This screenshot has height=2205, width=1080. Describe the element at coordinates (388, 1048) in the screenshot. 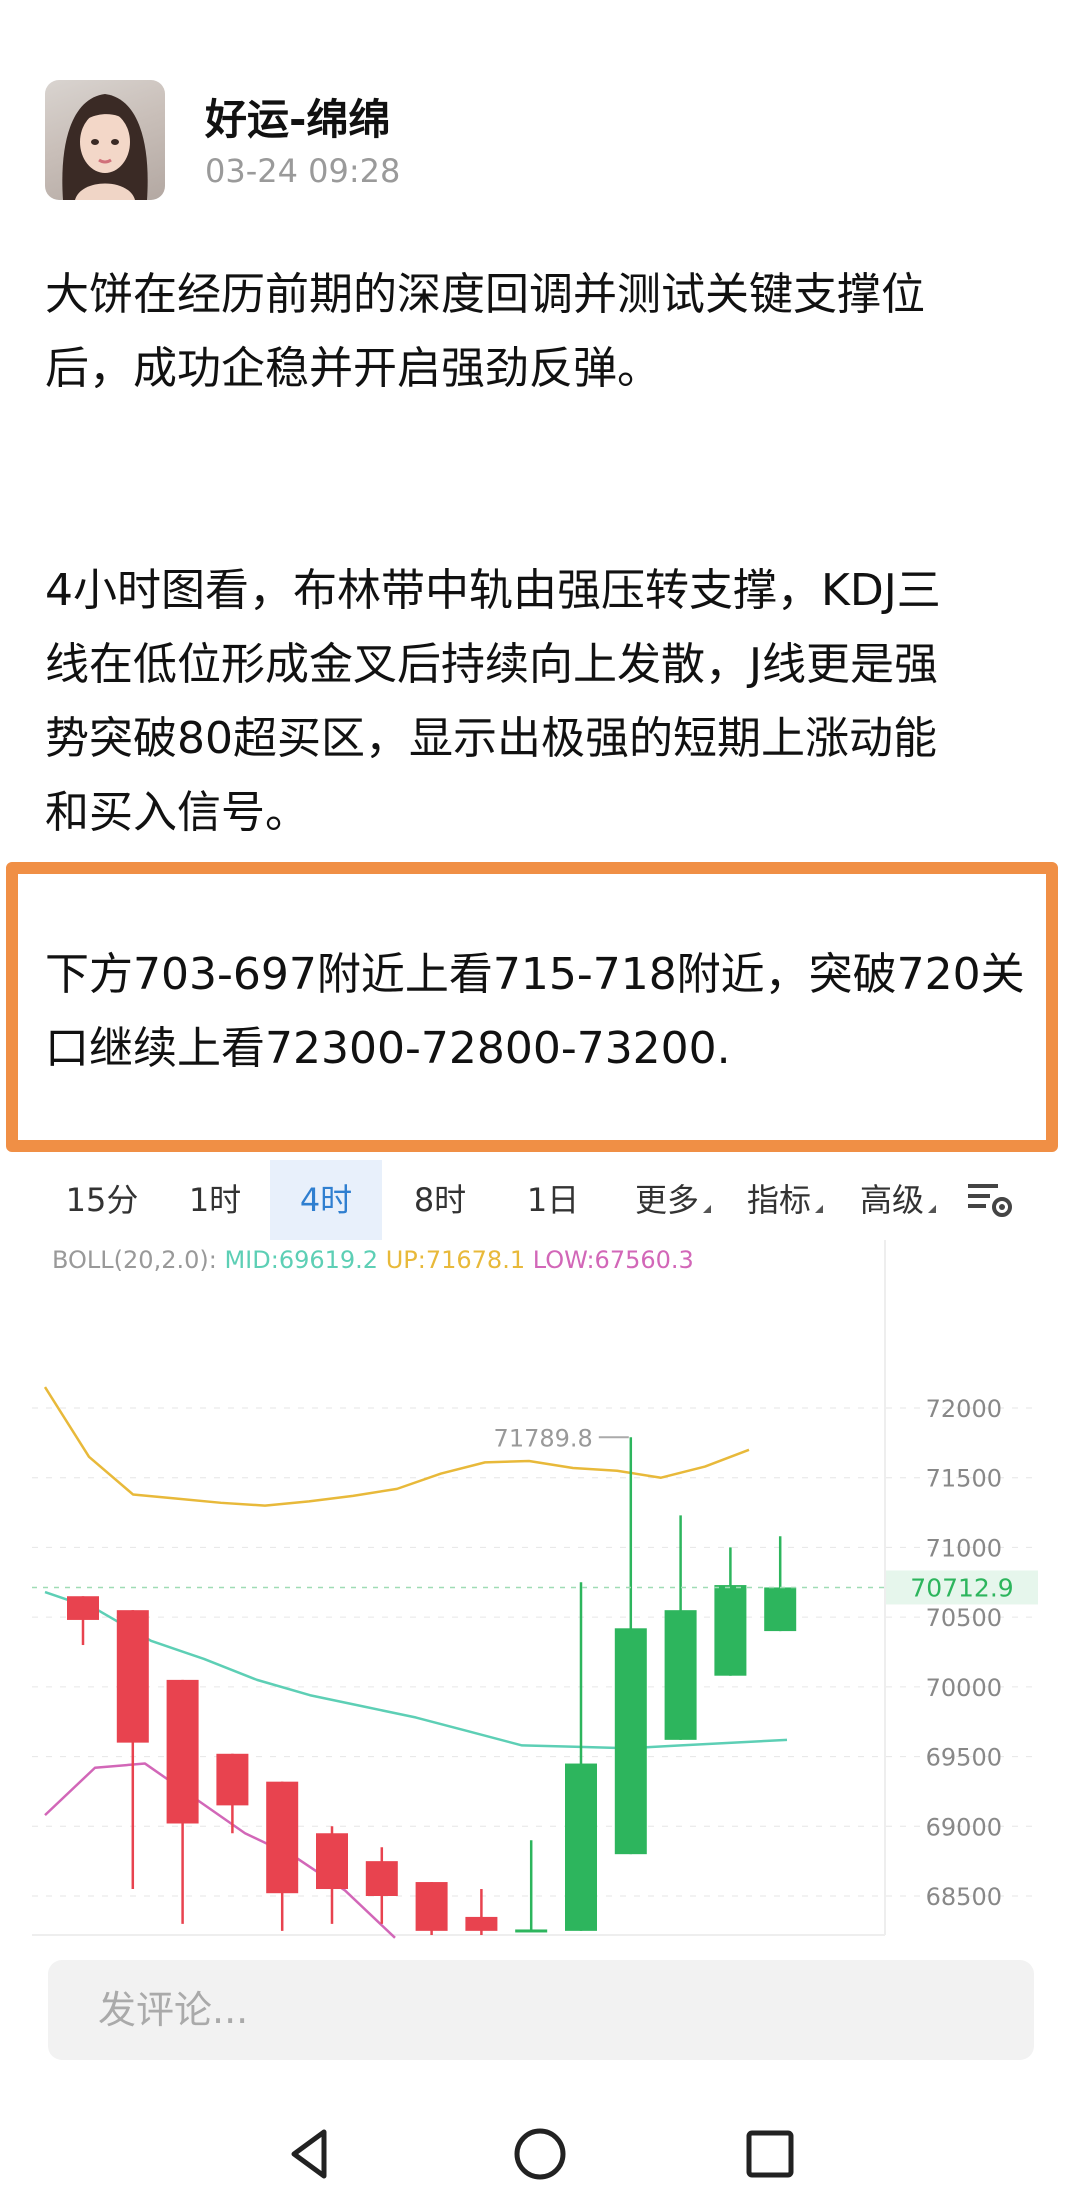

I see `text-line: 口继续上看72300-72800-73200.` at that location.